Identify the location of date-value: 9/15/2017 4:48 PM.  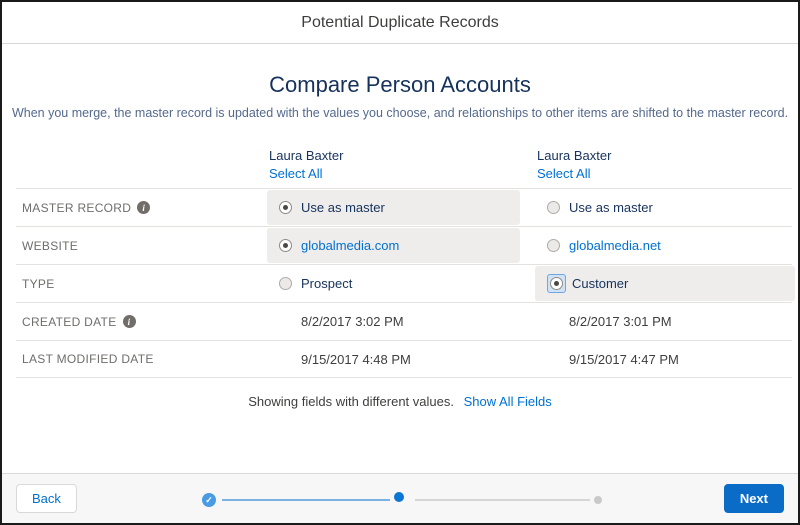
(356, 359).